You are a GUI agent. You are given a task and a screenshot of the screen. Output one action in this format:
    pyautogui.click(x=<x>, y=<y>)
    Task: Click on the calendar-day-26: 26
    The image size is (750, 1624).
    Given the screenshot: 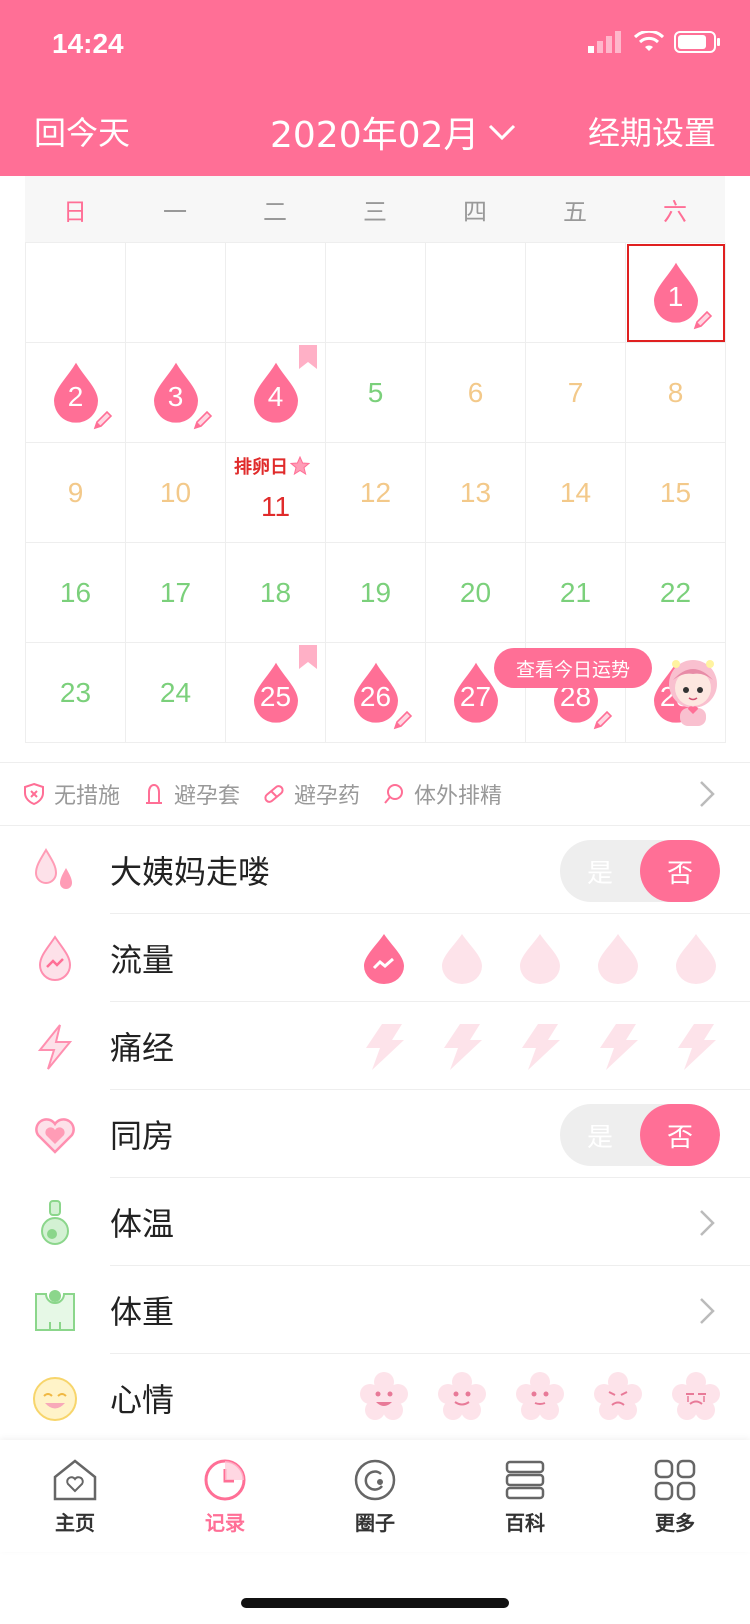 What is the action you would take?
    pyautogui.click(x=376, y=693)
    